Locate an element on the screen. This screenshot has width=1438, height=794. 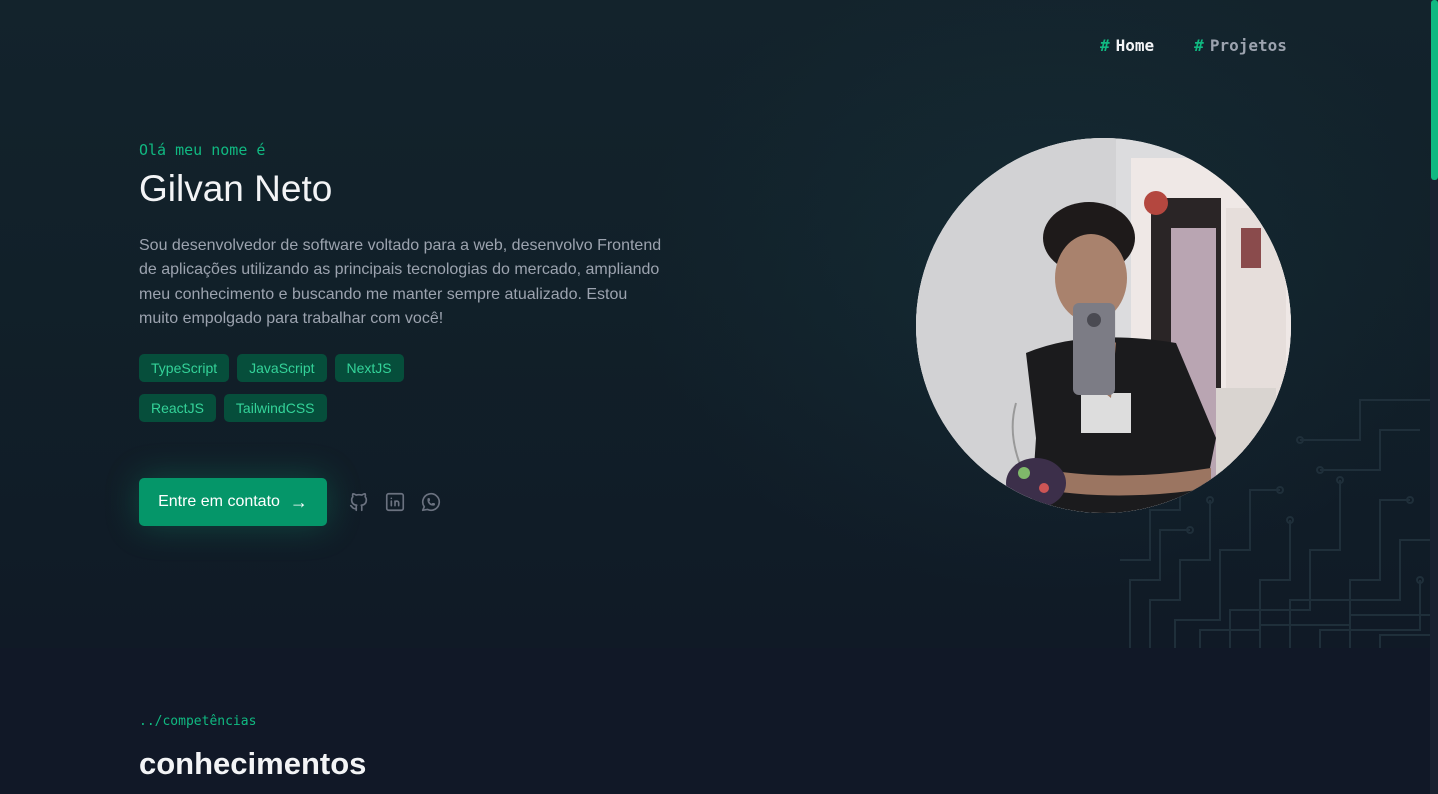
profile-photo is located at coordinates (1103, 325).